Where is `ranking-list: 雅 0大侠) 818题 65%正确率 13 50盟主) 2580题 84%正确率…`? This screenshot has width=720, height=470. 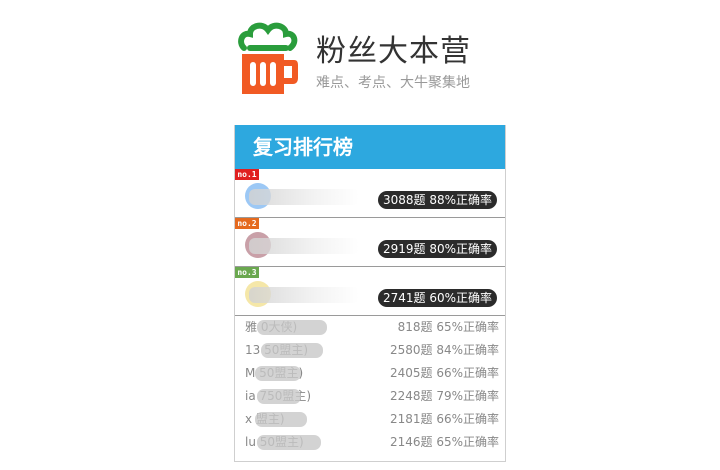 ranking-list: 雅 0大侠) 818题 65%正确率 13 50盟主) 2580题 84%正确率… is located at coordinates (370, 385).